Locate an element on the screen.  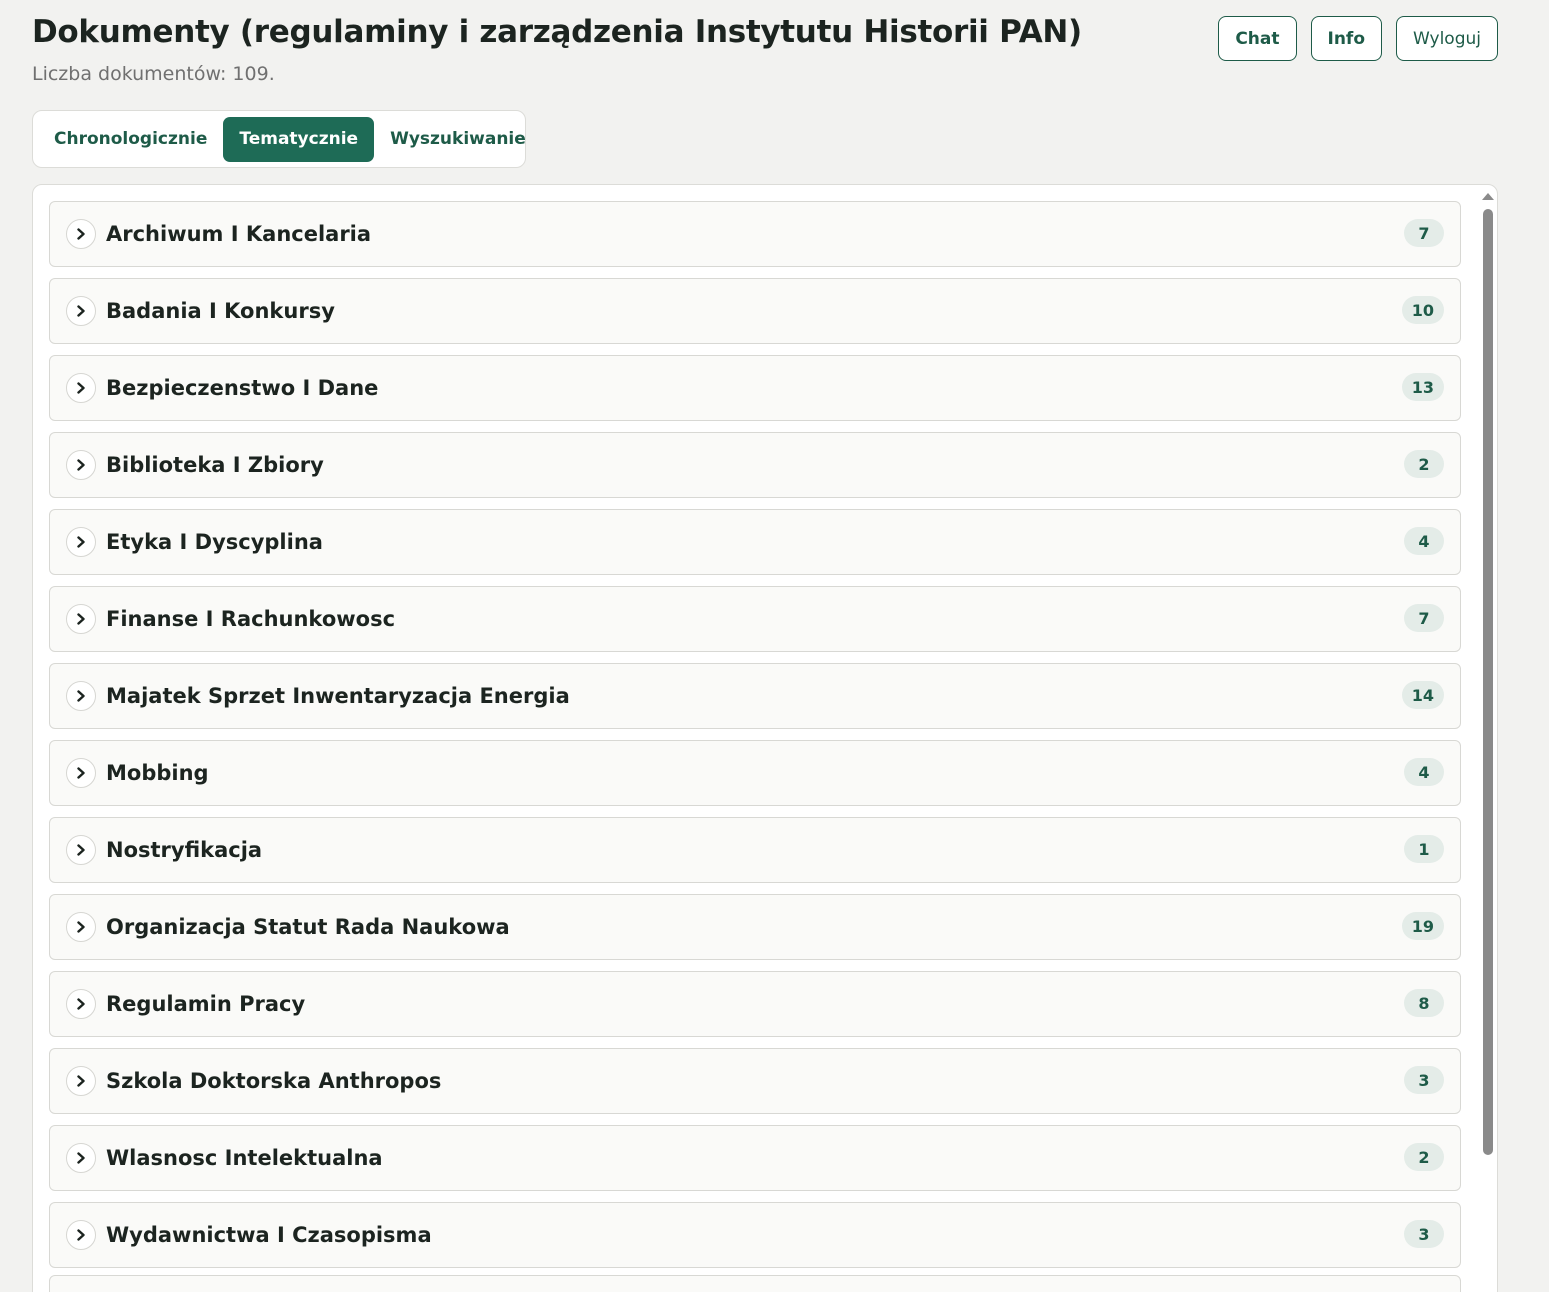
category-item: Biblioteka I Zbiory 2 is located at coordinates (755, 465).